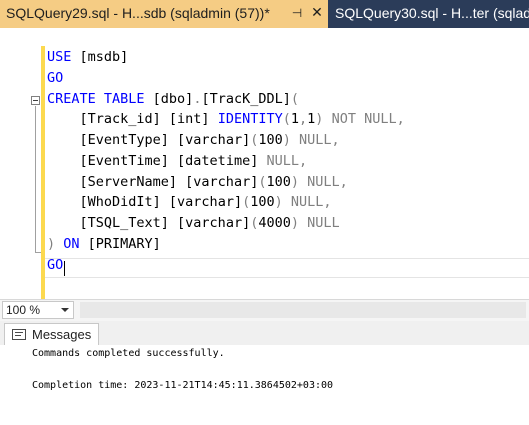 The height and width of the screenshot is (425, 529). Describe the element at coordinates (108, 119) in the screenshot. I see `code-token: [Track_id]` at that location.